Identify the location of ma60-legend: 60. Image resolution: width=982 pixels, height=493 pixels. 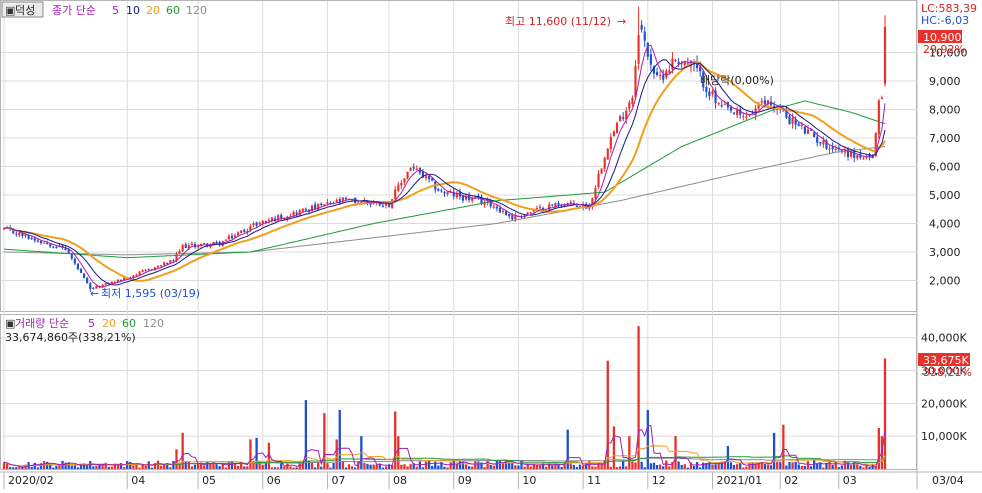
(173, 10).